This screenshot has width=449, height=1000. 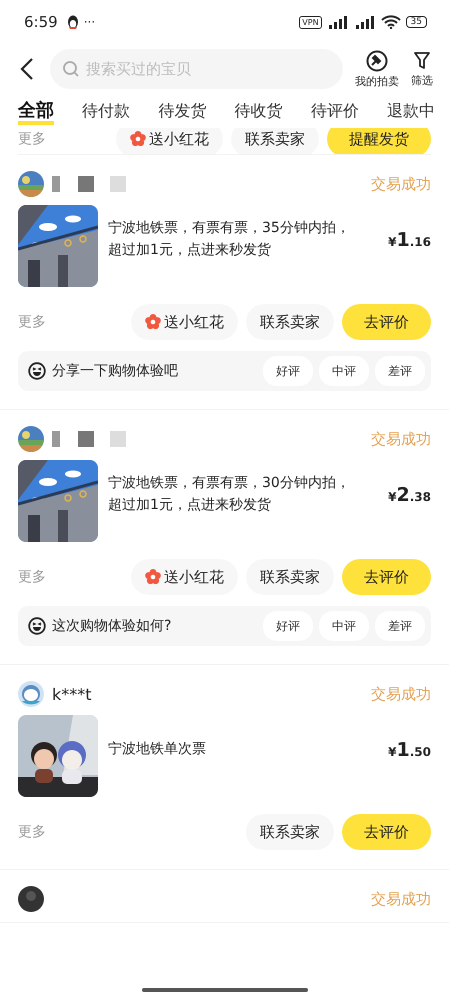 I want to click on product-title: 宁波地铁单次票, so click(x=243, y=756).